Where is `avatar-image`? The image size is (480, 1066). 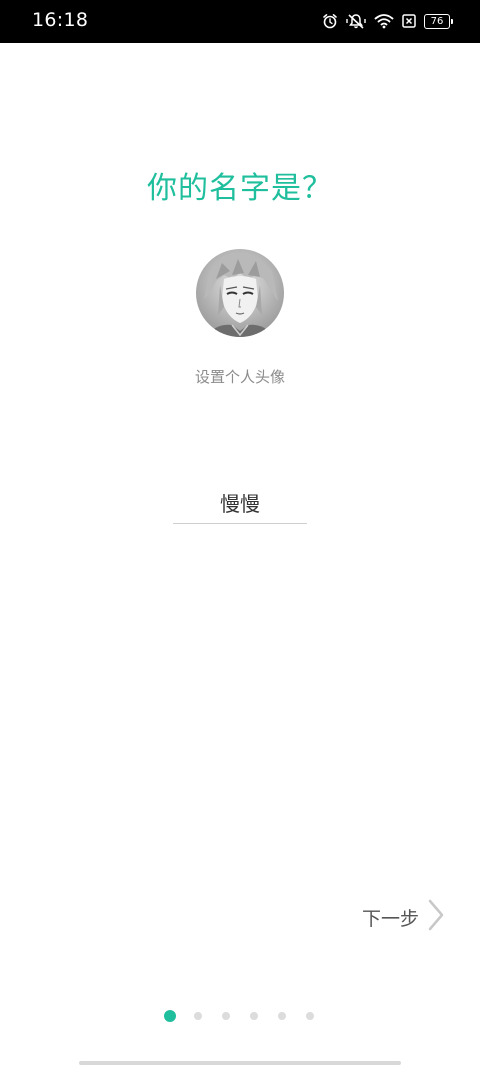
avatar-image is located at coordinates (240, 293).